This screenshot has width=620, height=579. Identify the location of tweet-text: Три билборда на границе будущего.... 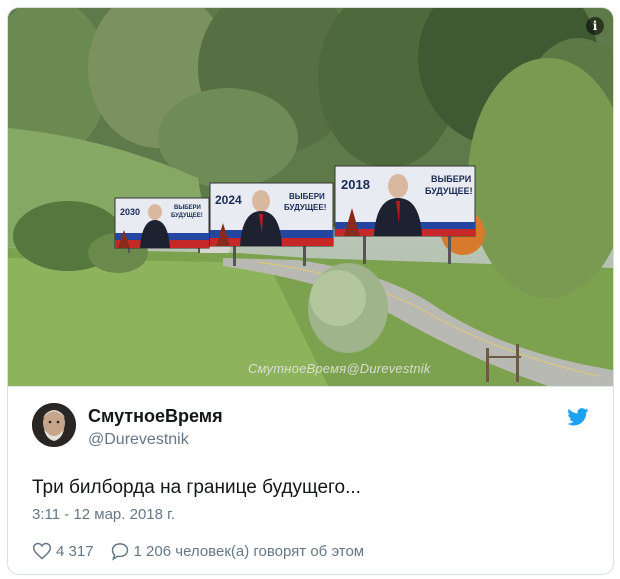
(196, 487).